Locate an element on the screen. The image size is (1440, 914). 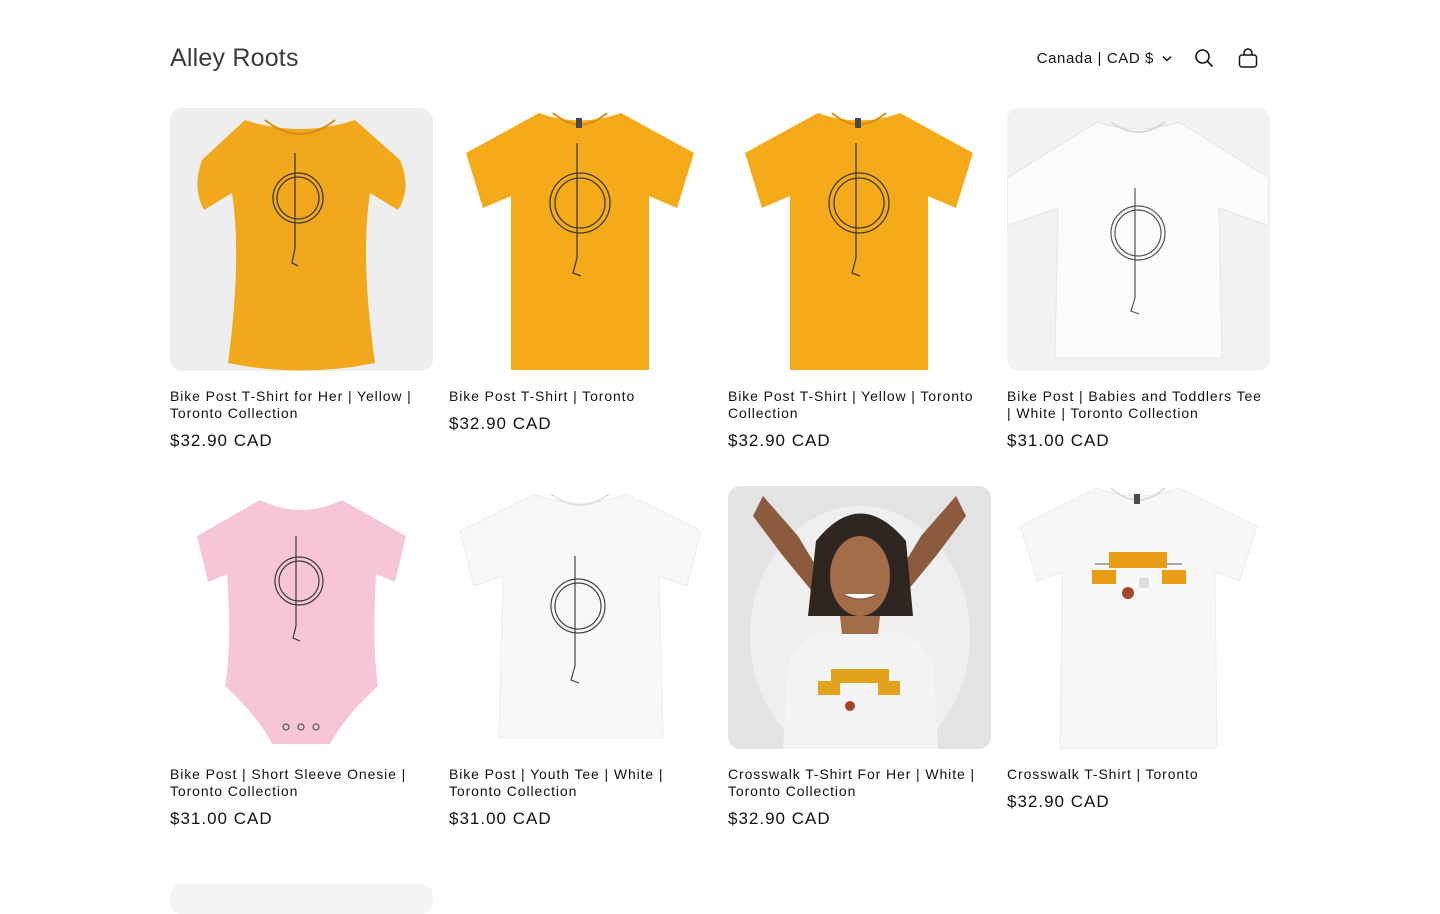
product-title: Crosswalk T-Shirt | Toronto is located at coordinates (1138, 774).